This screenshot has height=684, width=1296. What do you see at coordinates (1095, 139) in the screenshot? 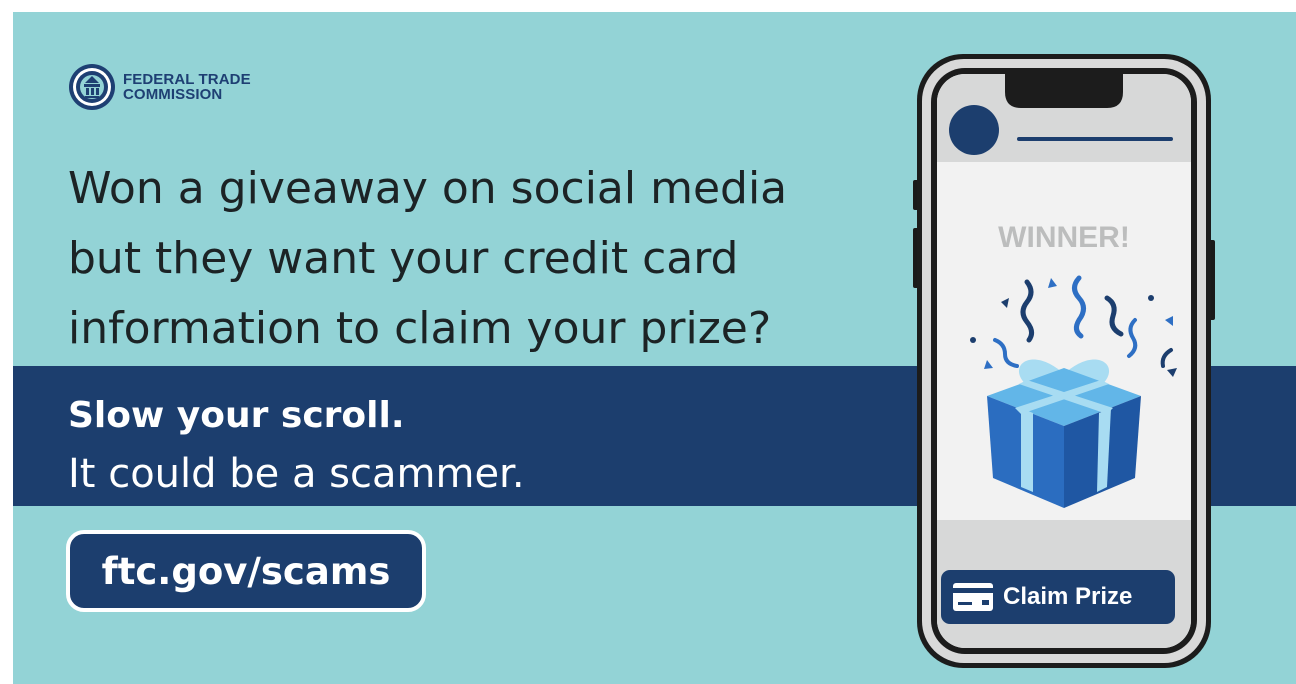
I see `profile-name-line` at bounding box center [1095, 139].